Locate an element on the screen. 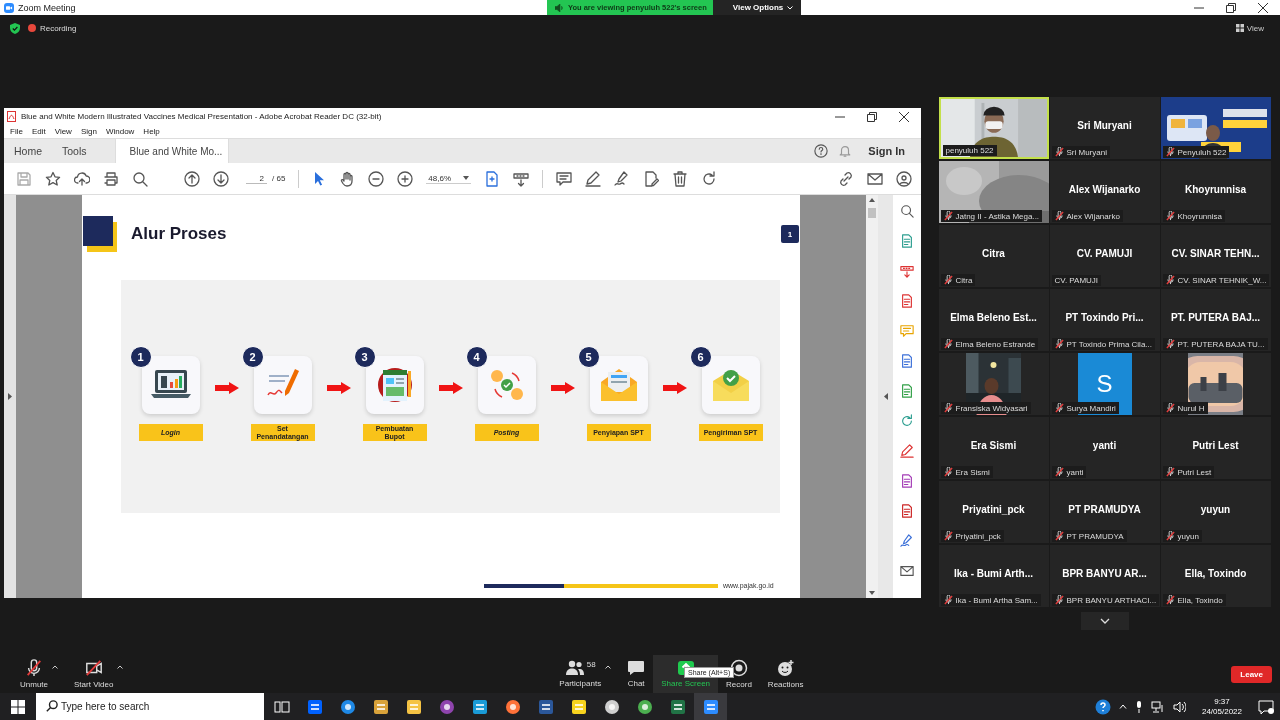 The width and height of the screenshot is (1280, 720). participant-name: Putri Lest is located at coordinates (1215, 445).